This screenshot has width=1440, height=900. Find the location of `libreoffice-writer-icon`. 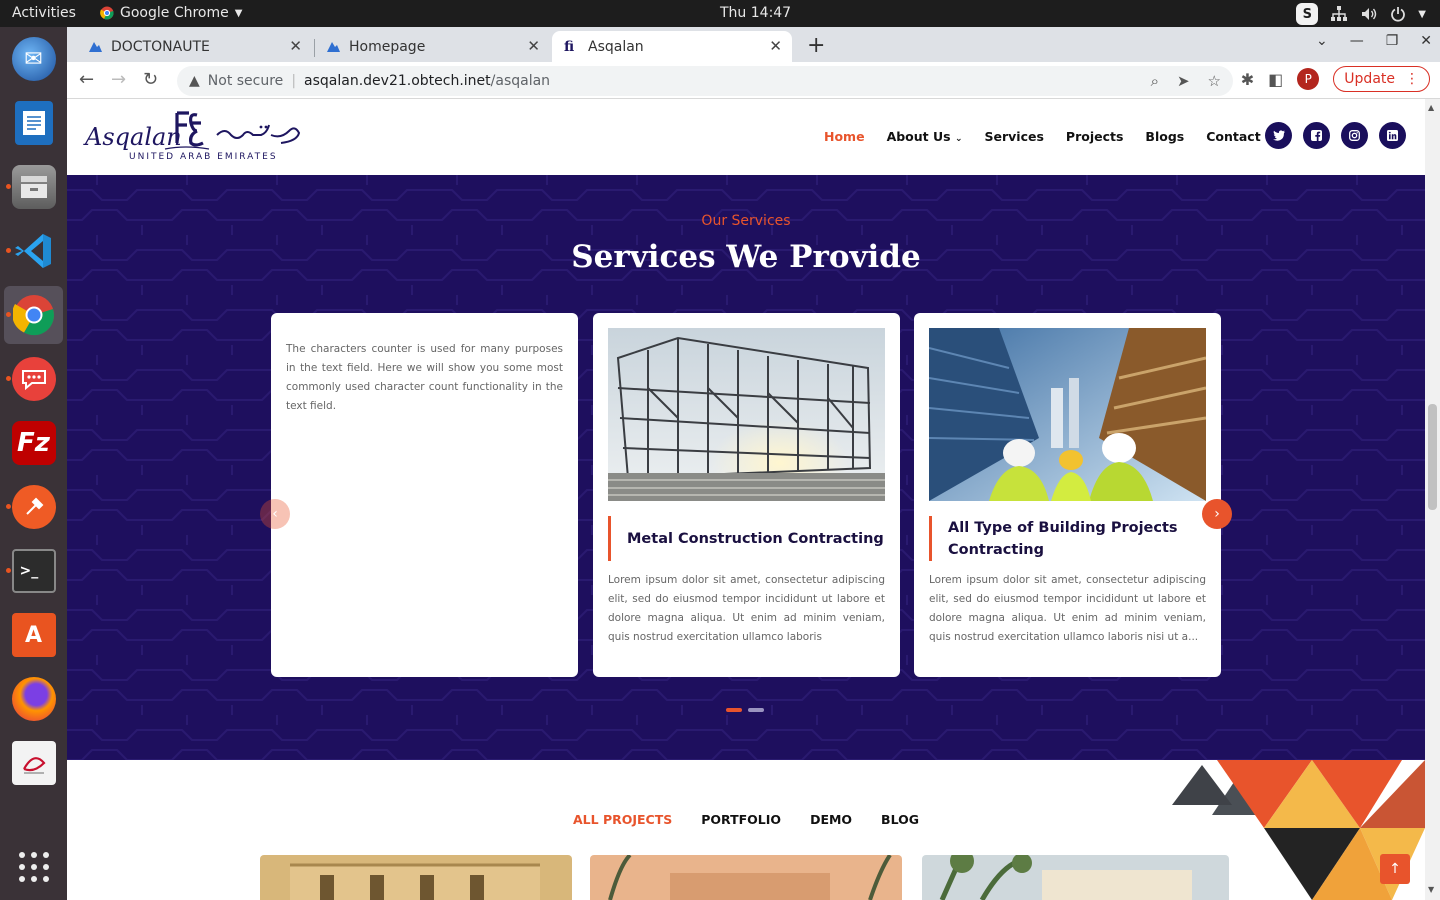

libreoffice-writer-icon is located at coordinates (33, 123).